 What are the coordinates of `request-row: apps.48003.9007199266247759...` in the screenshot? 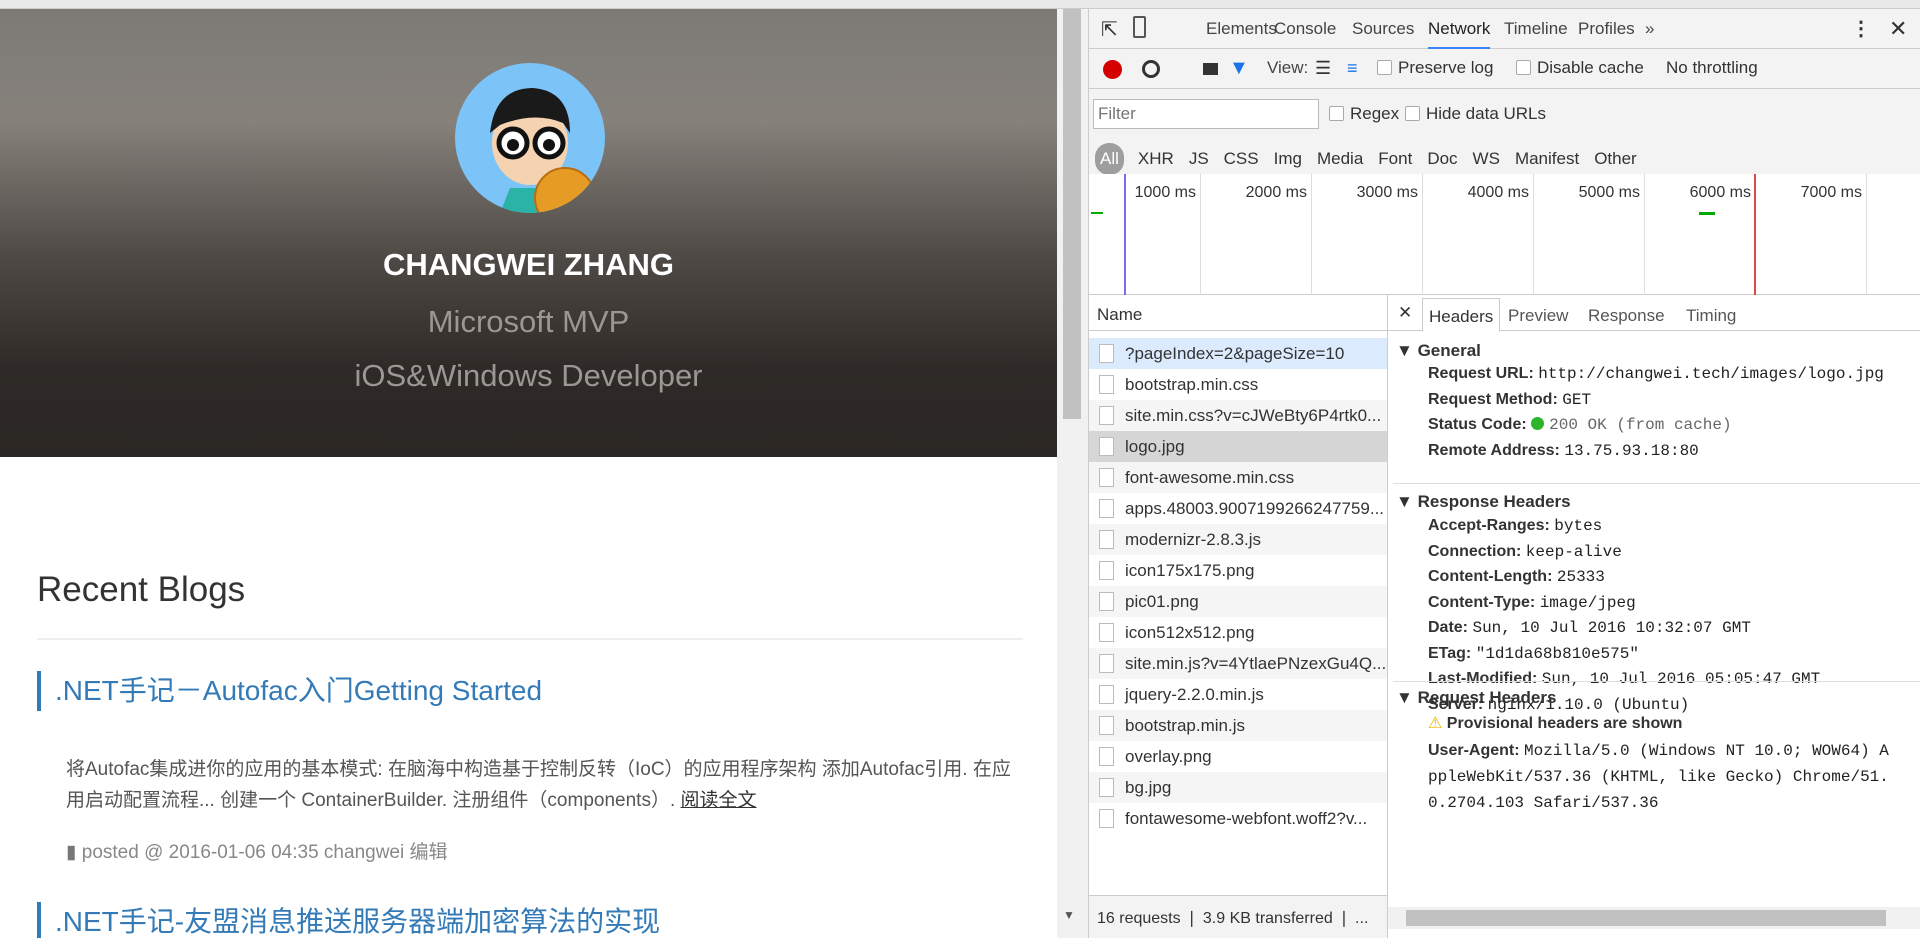 It's located at (1238, 508).